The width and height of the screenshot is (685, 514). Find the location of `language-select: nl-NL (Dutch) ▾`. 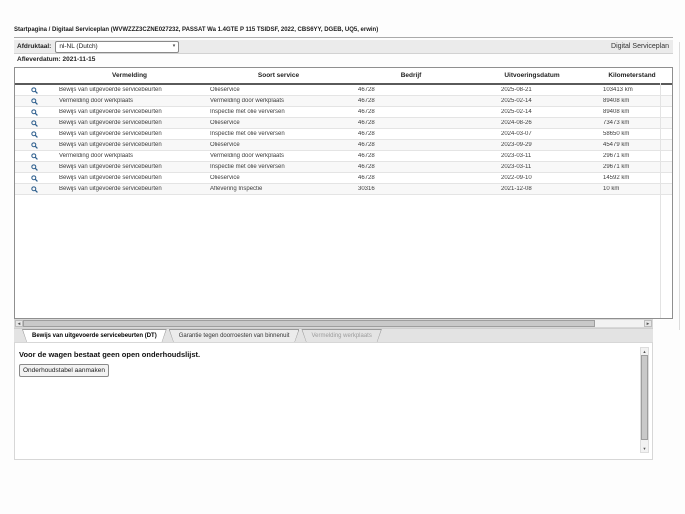

language-select: nl-NL (Dutch) ▾ is located at coordinates (117, 46).